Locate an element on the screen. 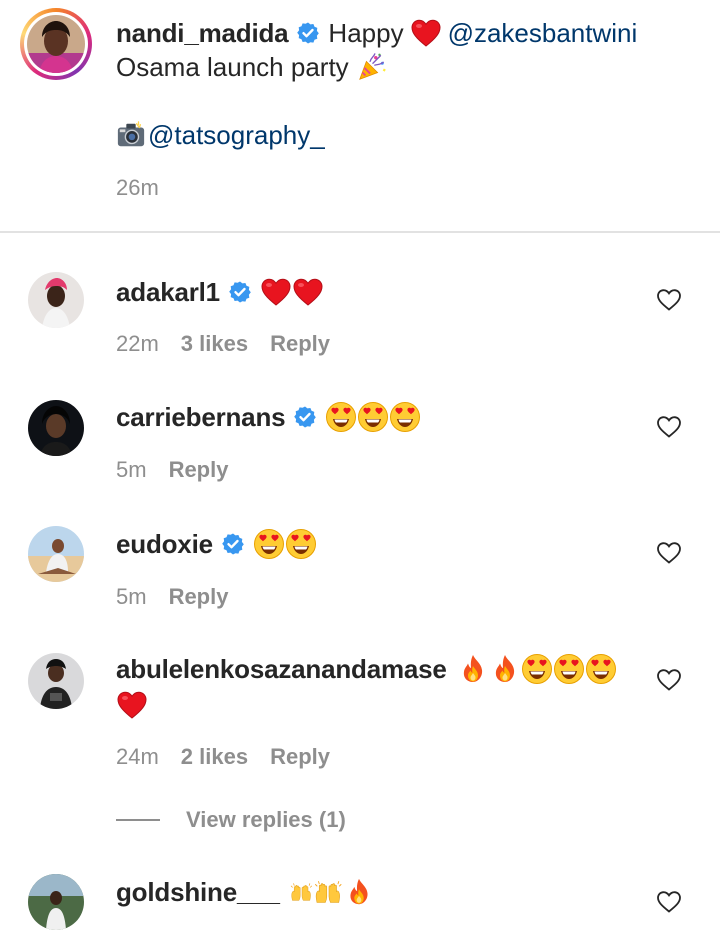 Image resolution: width=720 pixels, height=930 pixels. caption-divider is located at coordinates (360, 232).